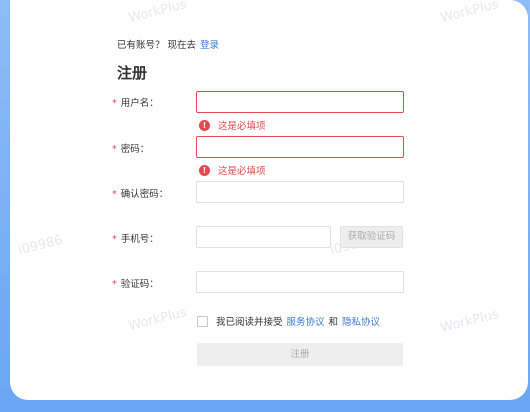  What do you see at coordinates (306, 321) in the screenshot?
I see `service-agreement-link: 服务协议` at bounding box center [306, 321].